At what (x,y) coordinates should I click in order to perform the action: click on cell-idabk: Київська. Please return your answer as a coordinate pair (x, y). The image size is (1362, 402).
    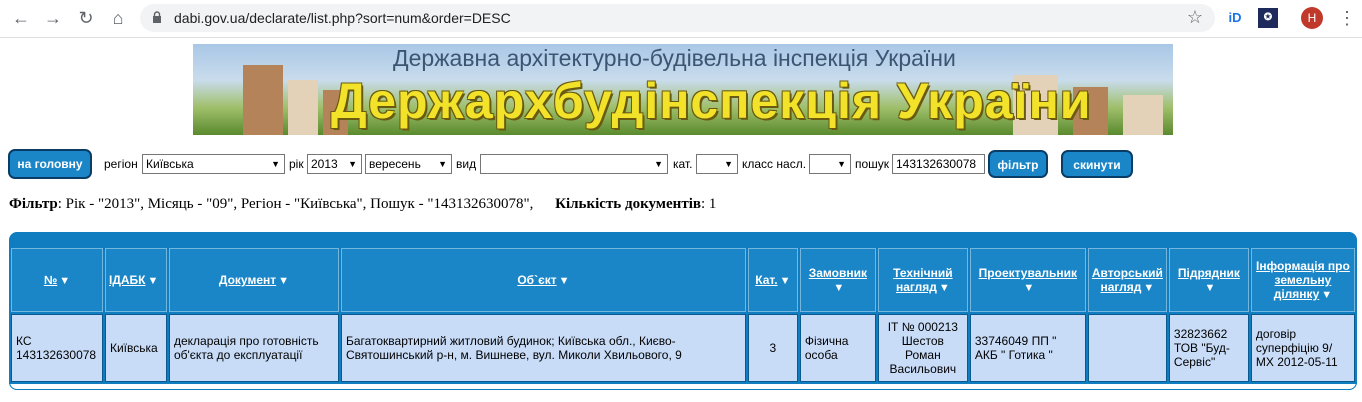
    Looking at the image, I should click on (135, 348).